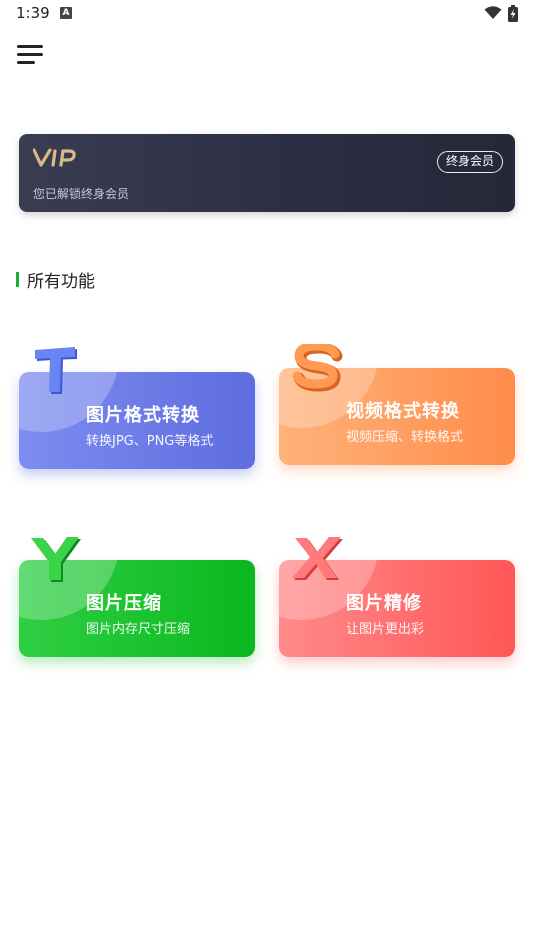 This screenshot has width=534, height=950. What do you see at coordinates (32, 55) in the screenshot?
I see `menu-button` at bounding box center [32, 55].